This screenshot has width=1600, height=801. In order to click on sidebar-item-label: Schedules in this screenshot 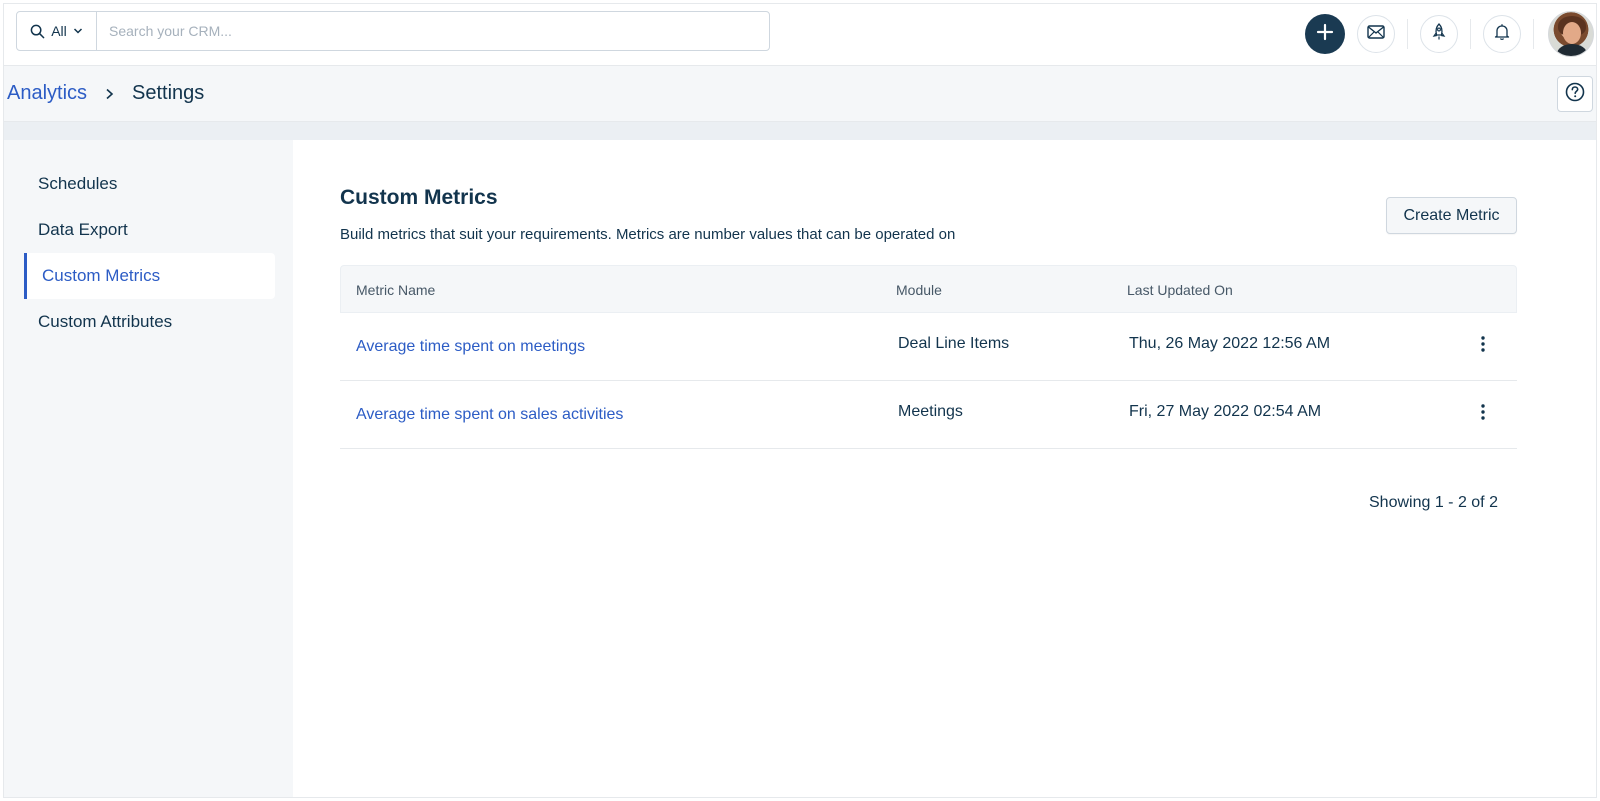, I will do `click(78, 183)`.